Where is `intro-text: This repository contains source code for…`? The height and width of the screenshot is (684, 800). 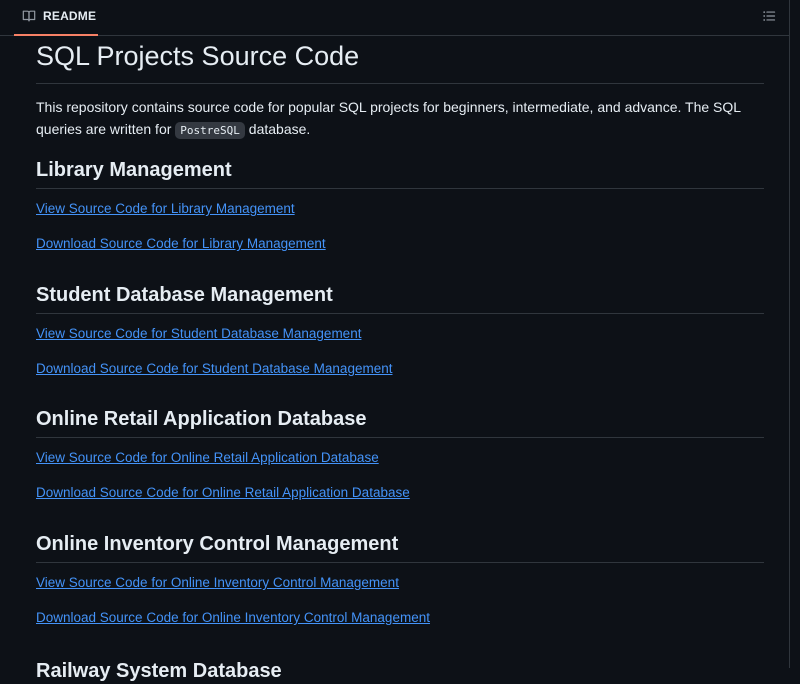
intro-text: This repository contains source code for… is located at coordinates (388, 118).